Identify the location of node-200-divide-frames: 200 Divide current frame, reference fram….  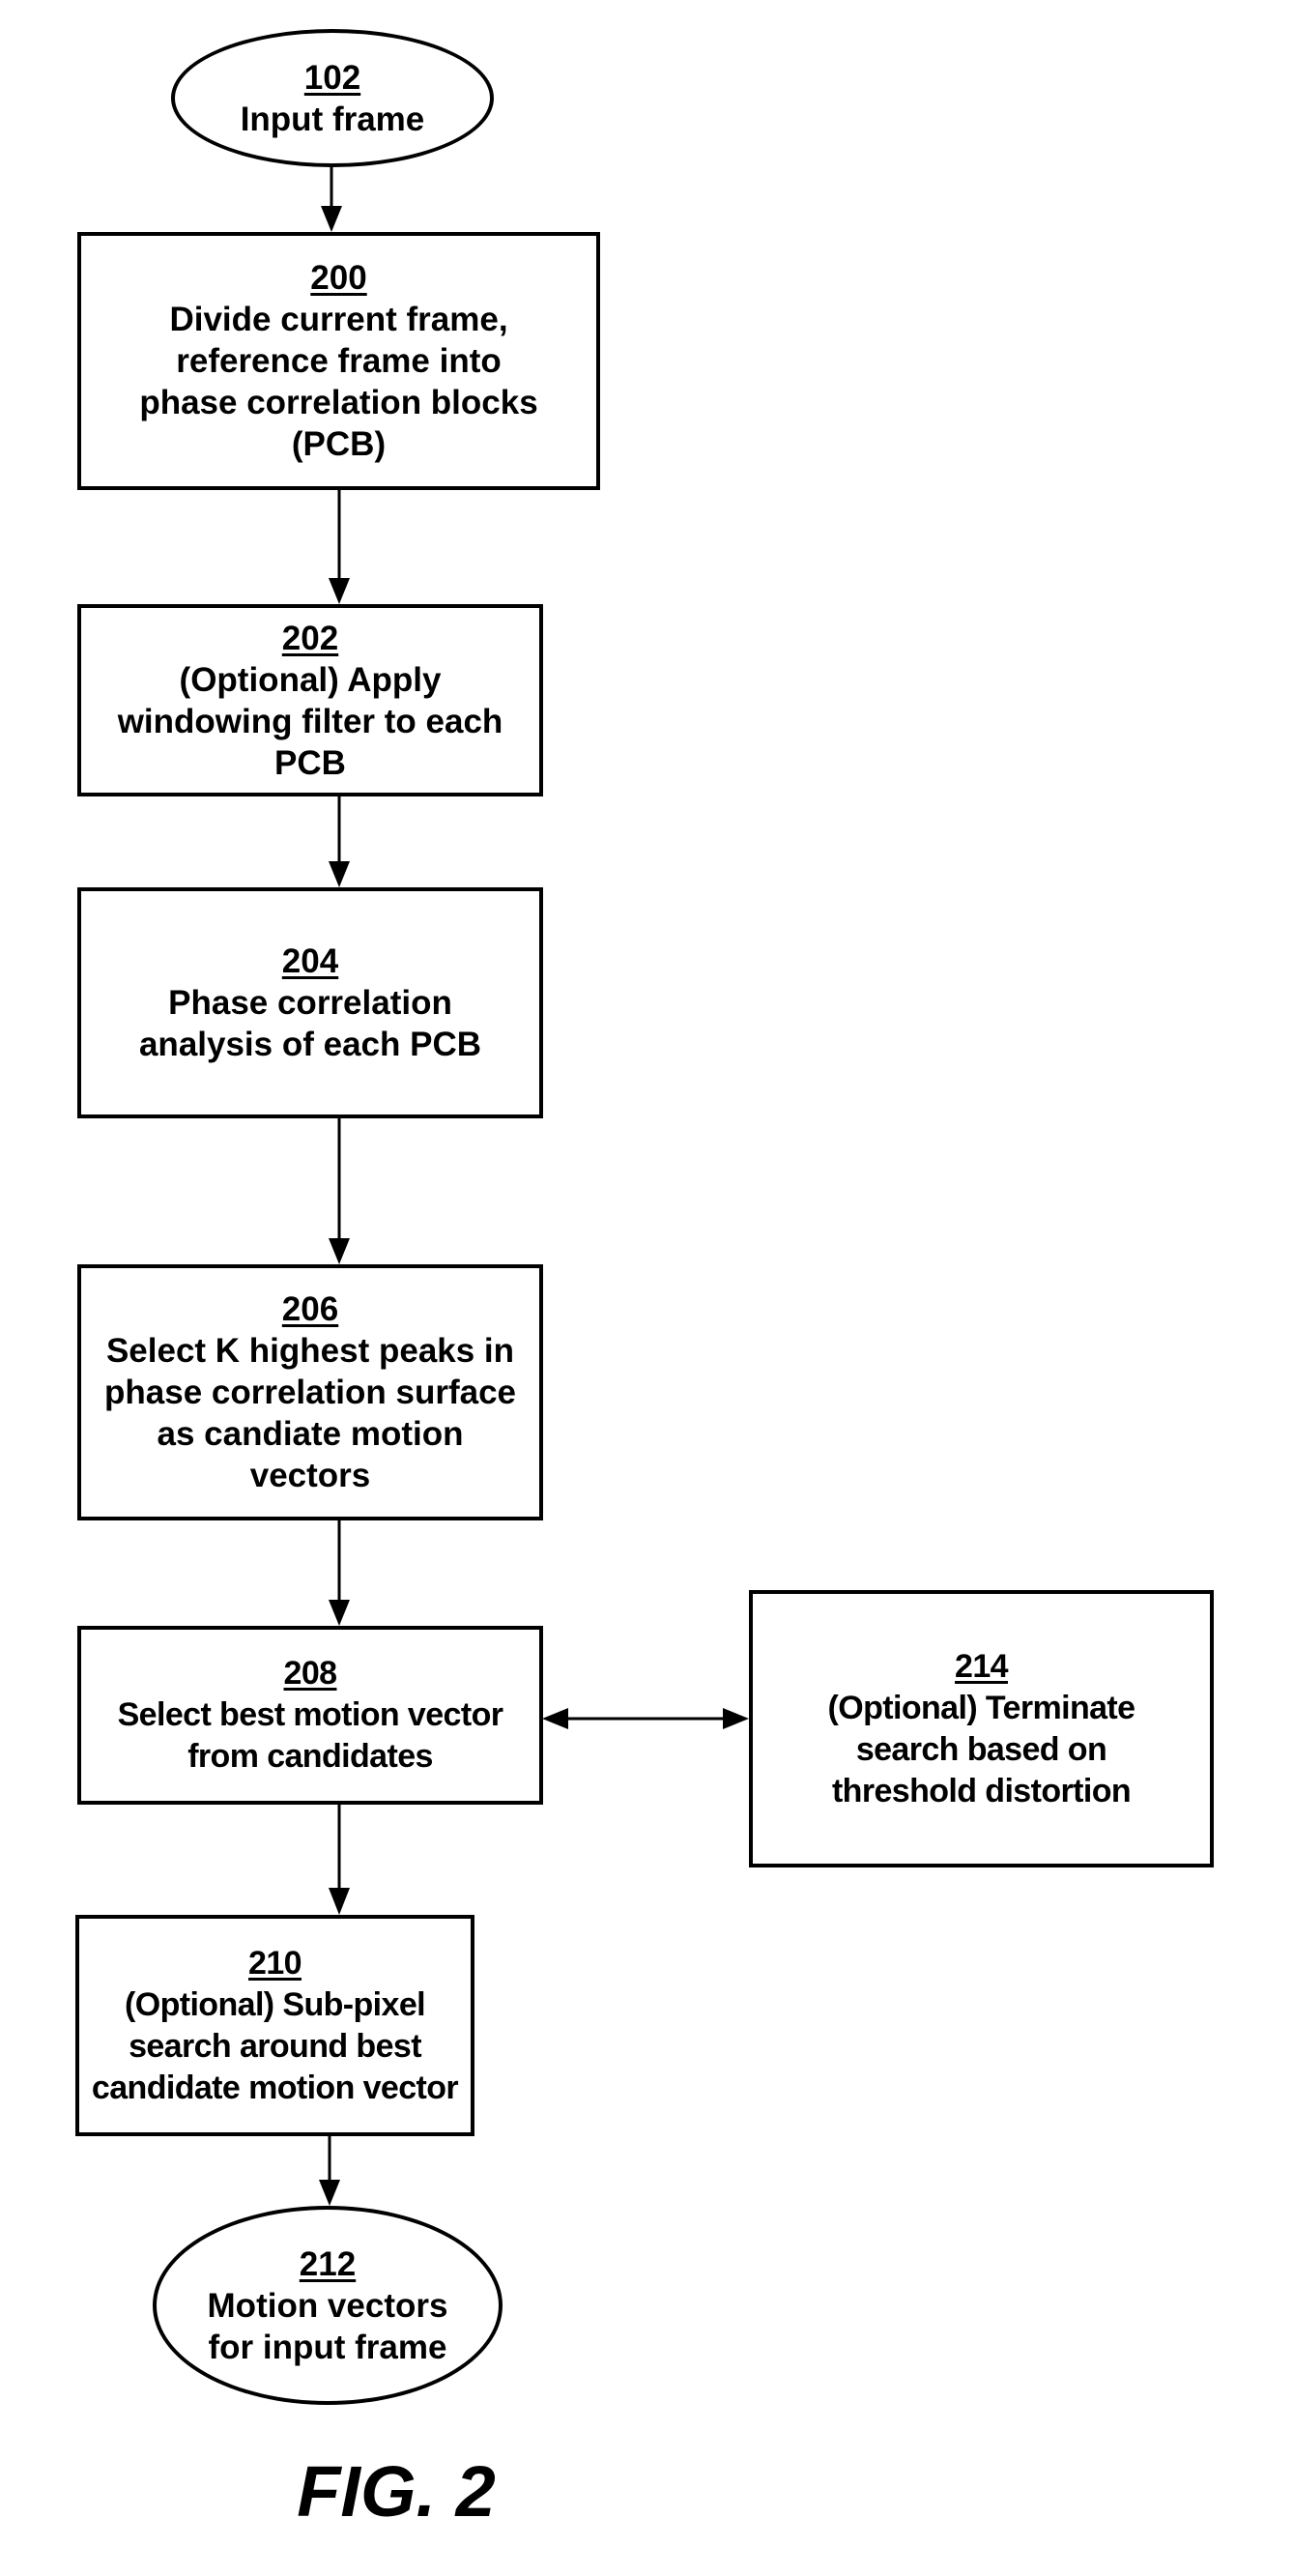
(339, 361).